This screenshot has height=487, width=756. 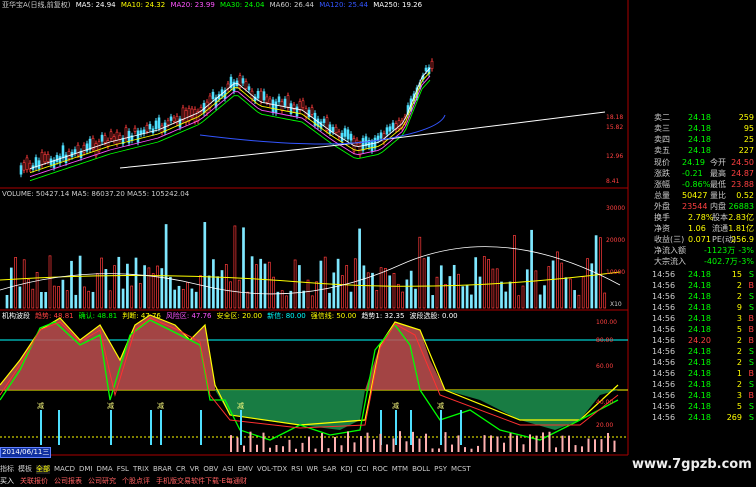 I want to click on tab-item: FSL, so click(x=123, y=469).